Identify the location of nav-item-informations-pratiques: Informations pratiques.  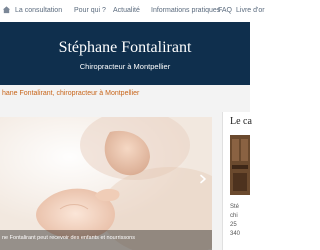
(185, 10).